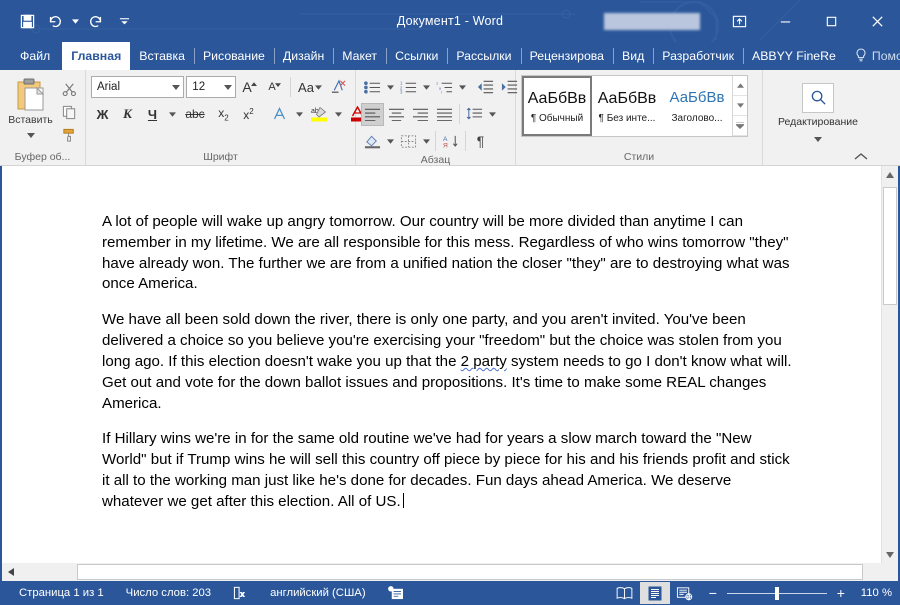 The width and height of the screenshot is (900, 605). Describe the element at coordinates (303, 56) in the screenshot. I see `tab-design: Дизайн` at that location.